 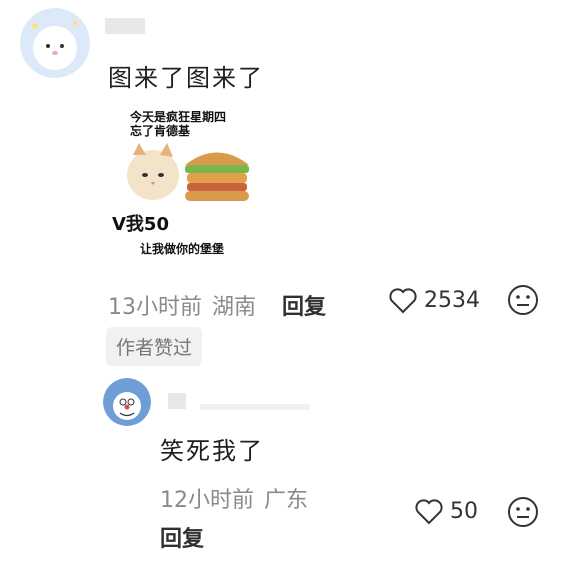 What do you see at coordinates (286, 500) in the screenshot?
I see `reply-location: 广东` at bounding box center [286, 500].